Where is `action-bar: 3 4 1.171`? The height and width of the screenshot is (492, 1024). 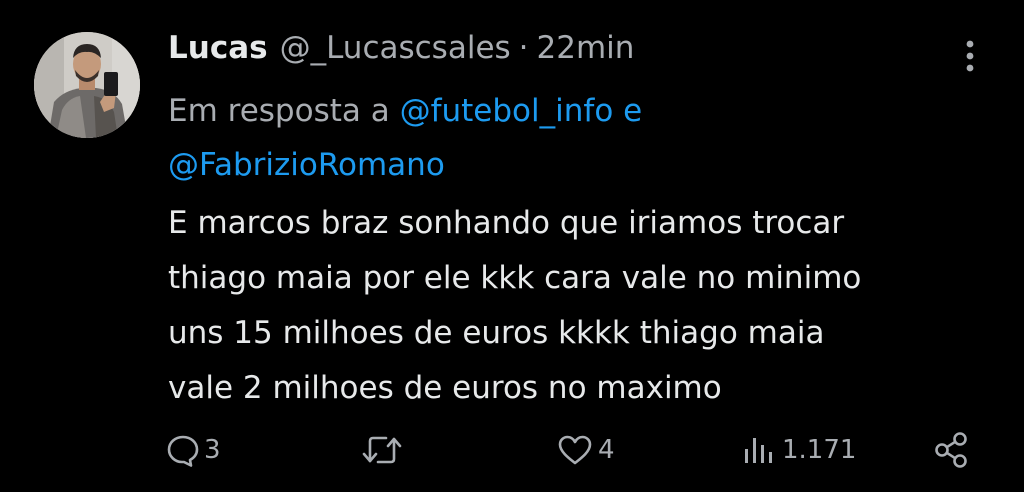 action-bar: 3 4 1.171 is located at coordinates (512, 450).